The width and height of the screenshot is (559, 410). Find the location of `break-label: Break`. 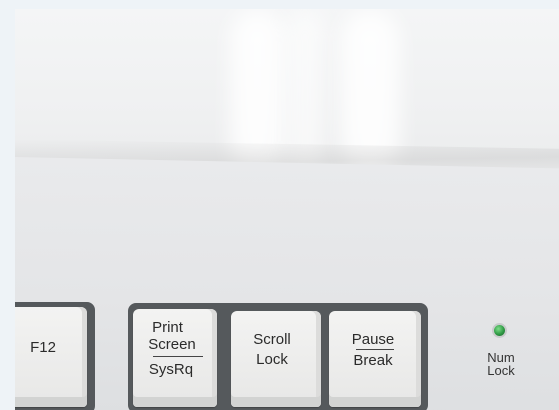

break-label: Break is located at coordinates (373, 360).